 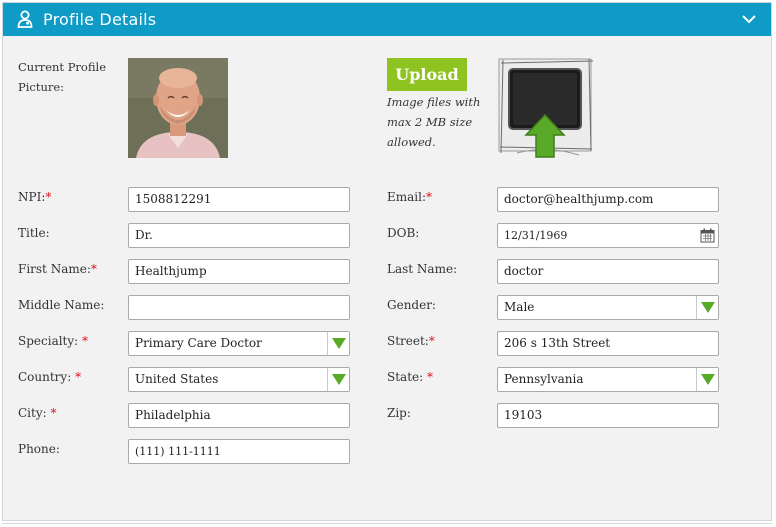 I want to click on specialty-value: Primary Care Doctor, so click(x=198, y=343).